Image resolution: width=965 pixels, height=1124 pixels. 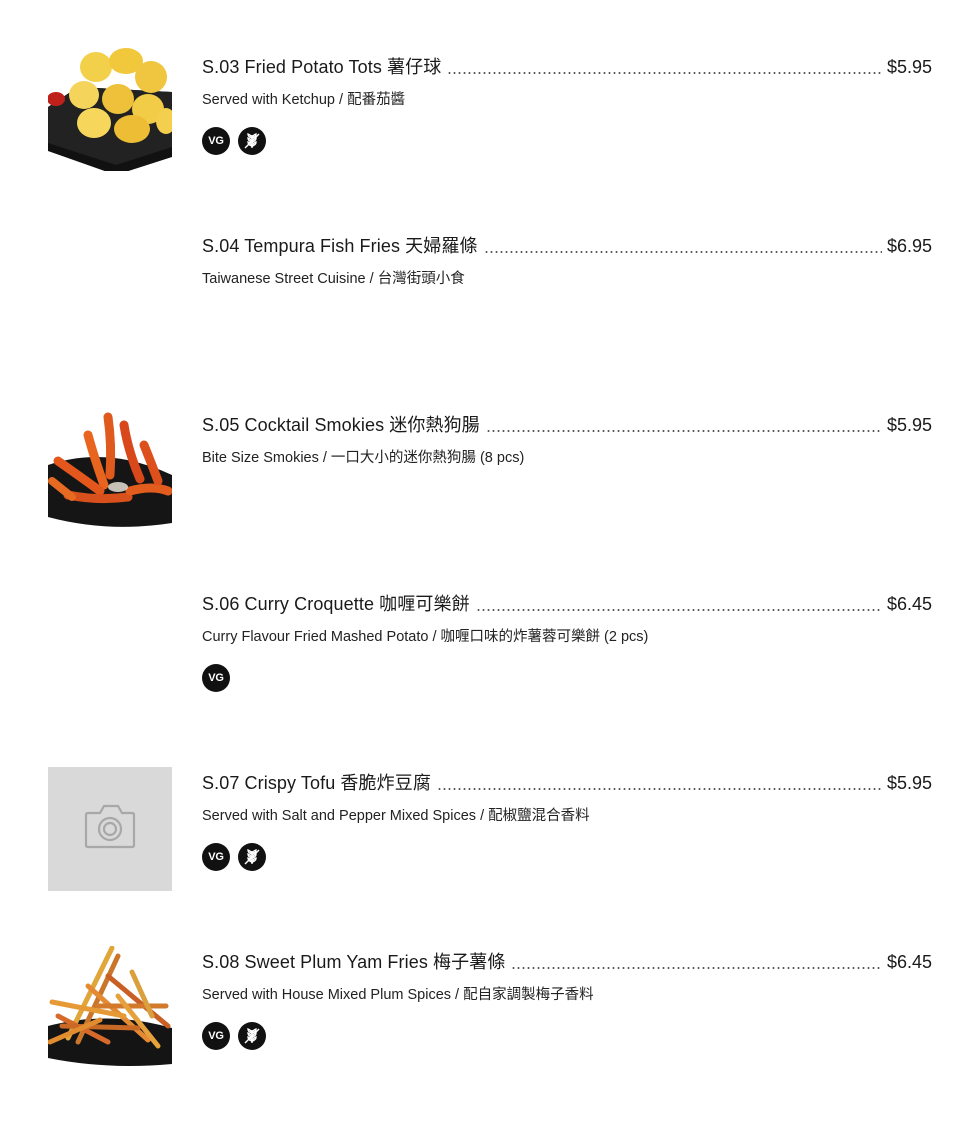 I want to click on potato-tots-photo, so click(x=110, y=109).